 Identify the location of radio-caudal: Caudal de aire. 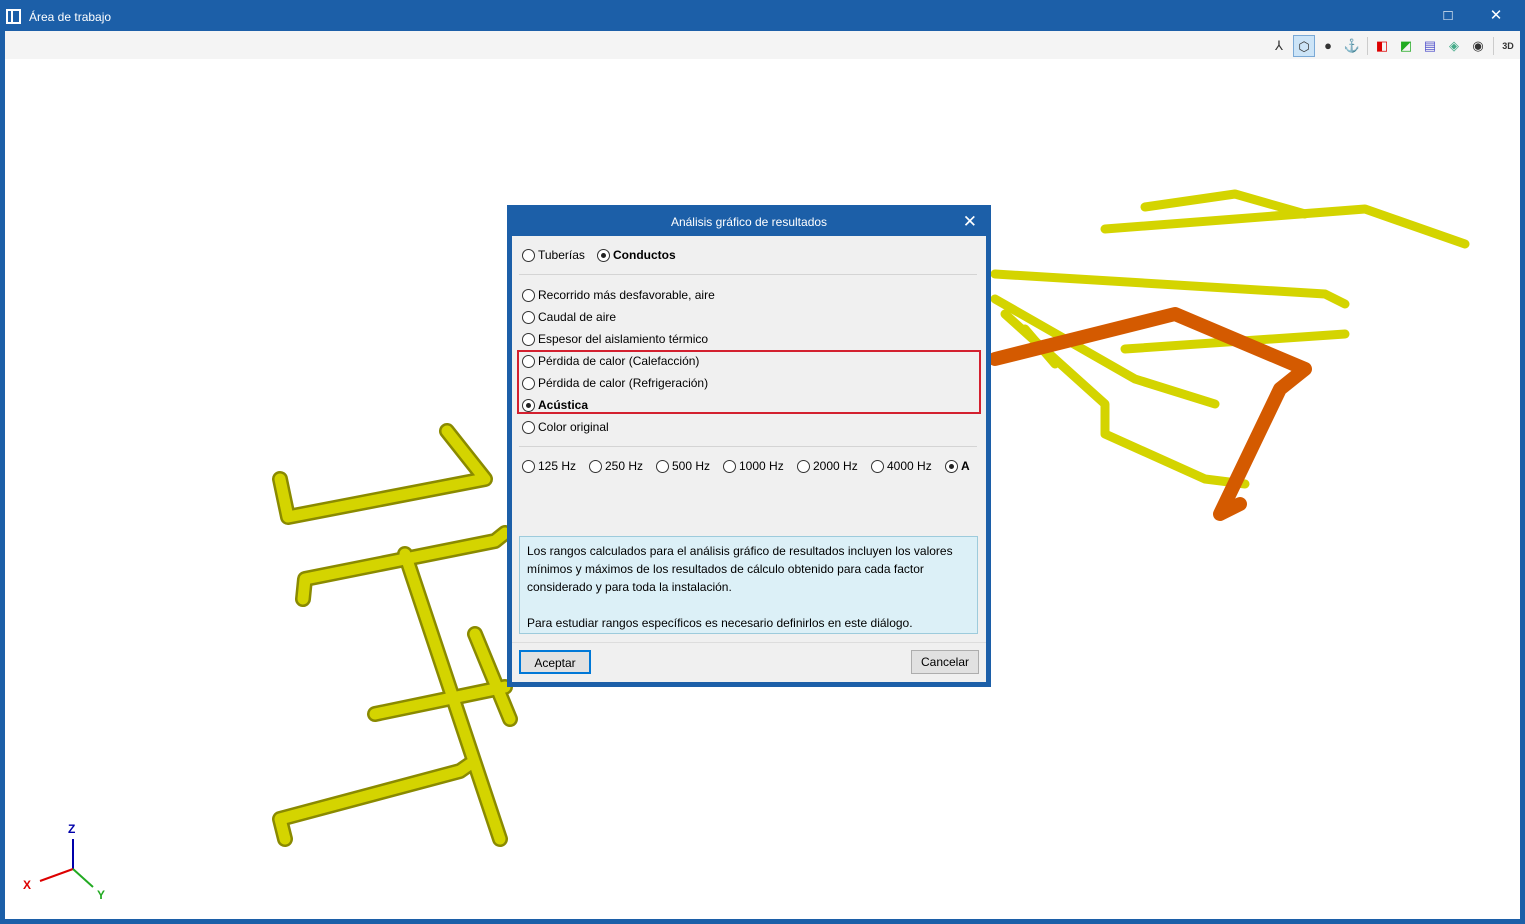
(569, 317).